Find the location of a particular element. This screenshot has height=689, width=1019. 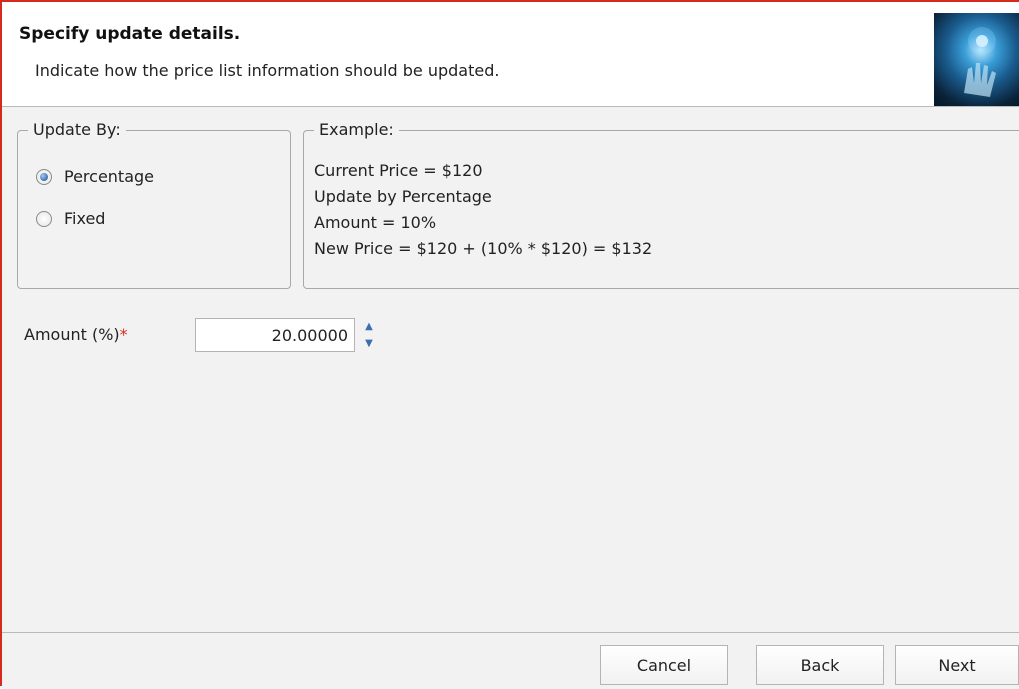

update-by-legend: Update By: is located at coordinates (77, 129).